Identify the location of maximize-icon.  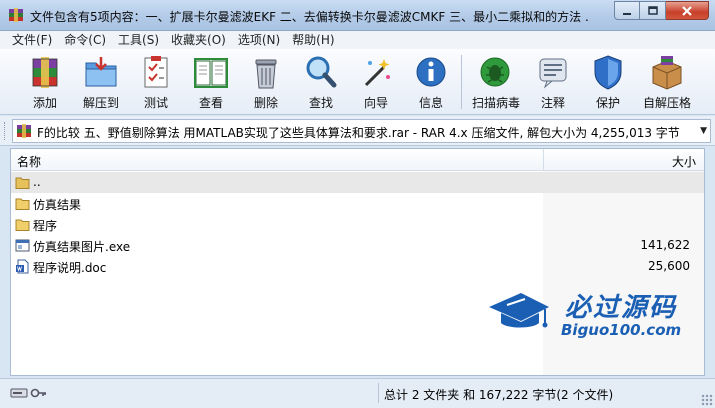
(652, 10).